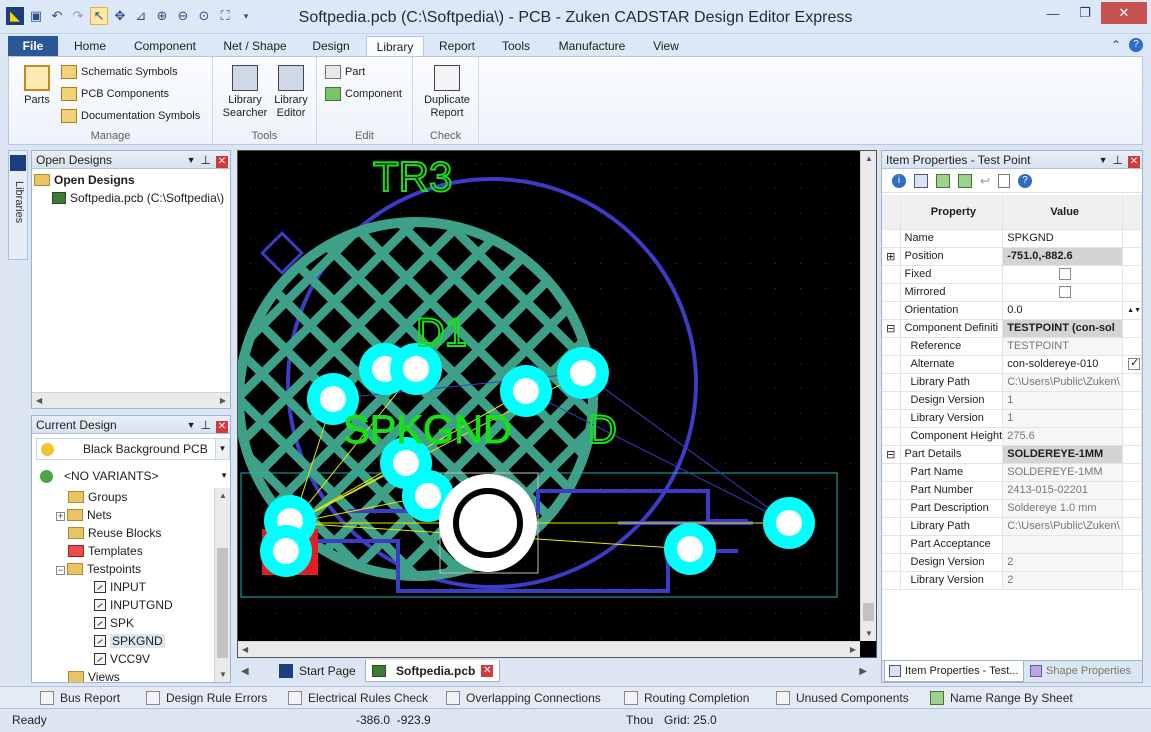 Image resolution: width=1151 pixels, height=732 pixels. Describe the element at coordinates (1085, 13) in the screenshot. I see `maximize-button: ❐` at that location.